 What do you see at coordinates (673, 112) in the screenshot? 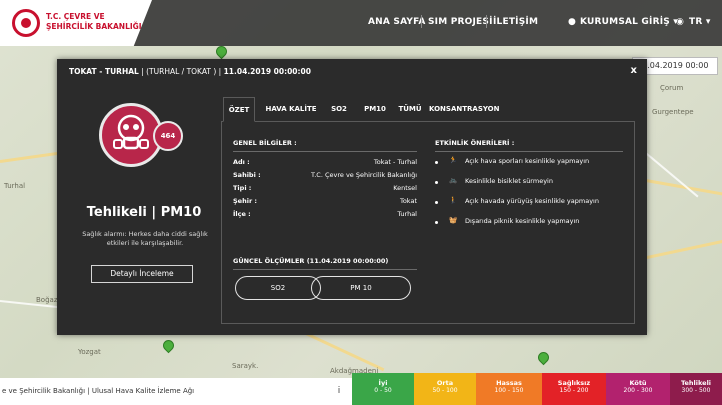
I see `map-label: Gurgentepe` at bounding box center [673, 112].